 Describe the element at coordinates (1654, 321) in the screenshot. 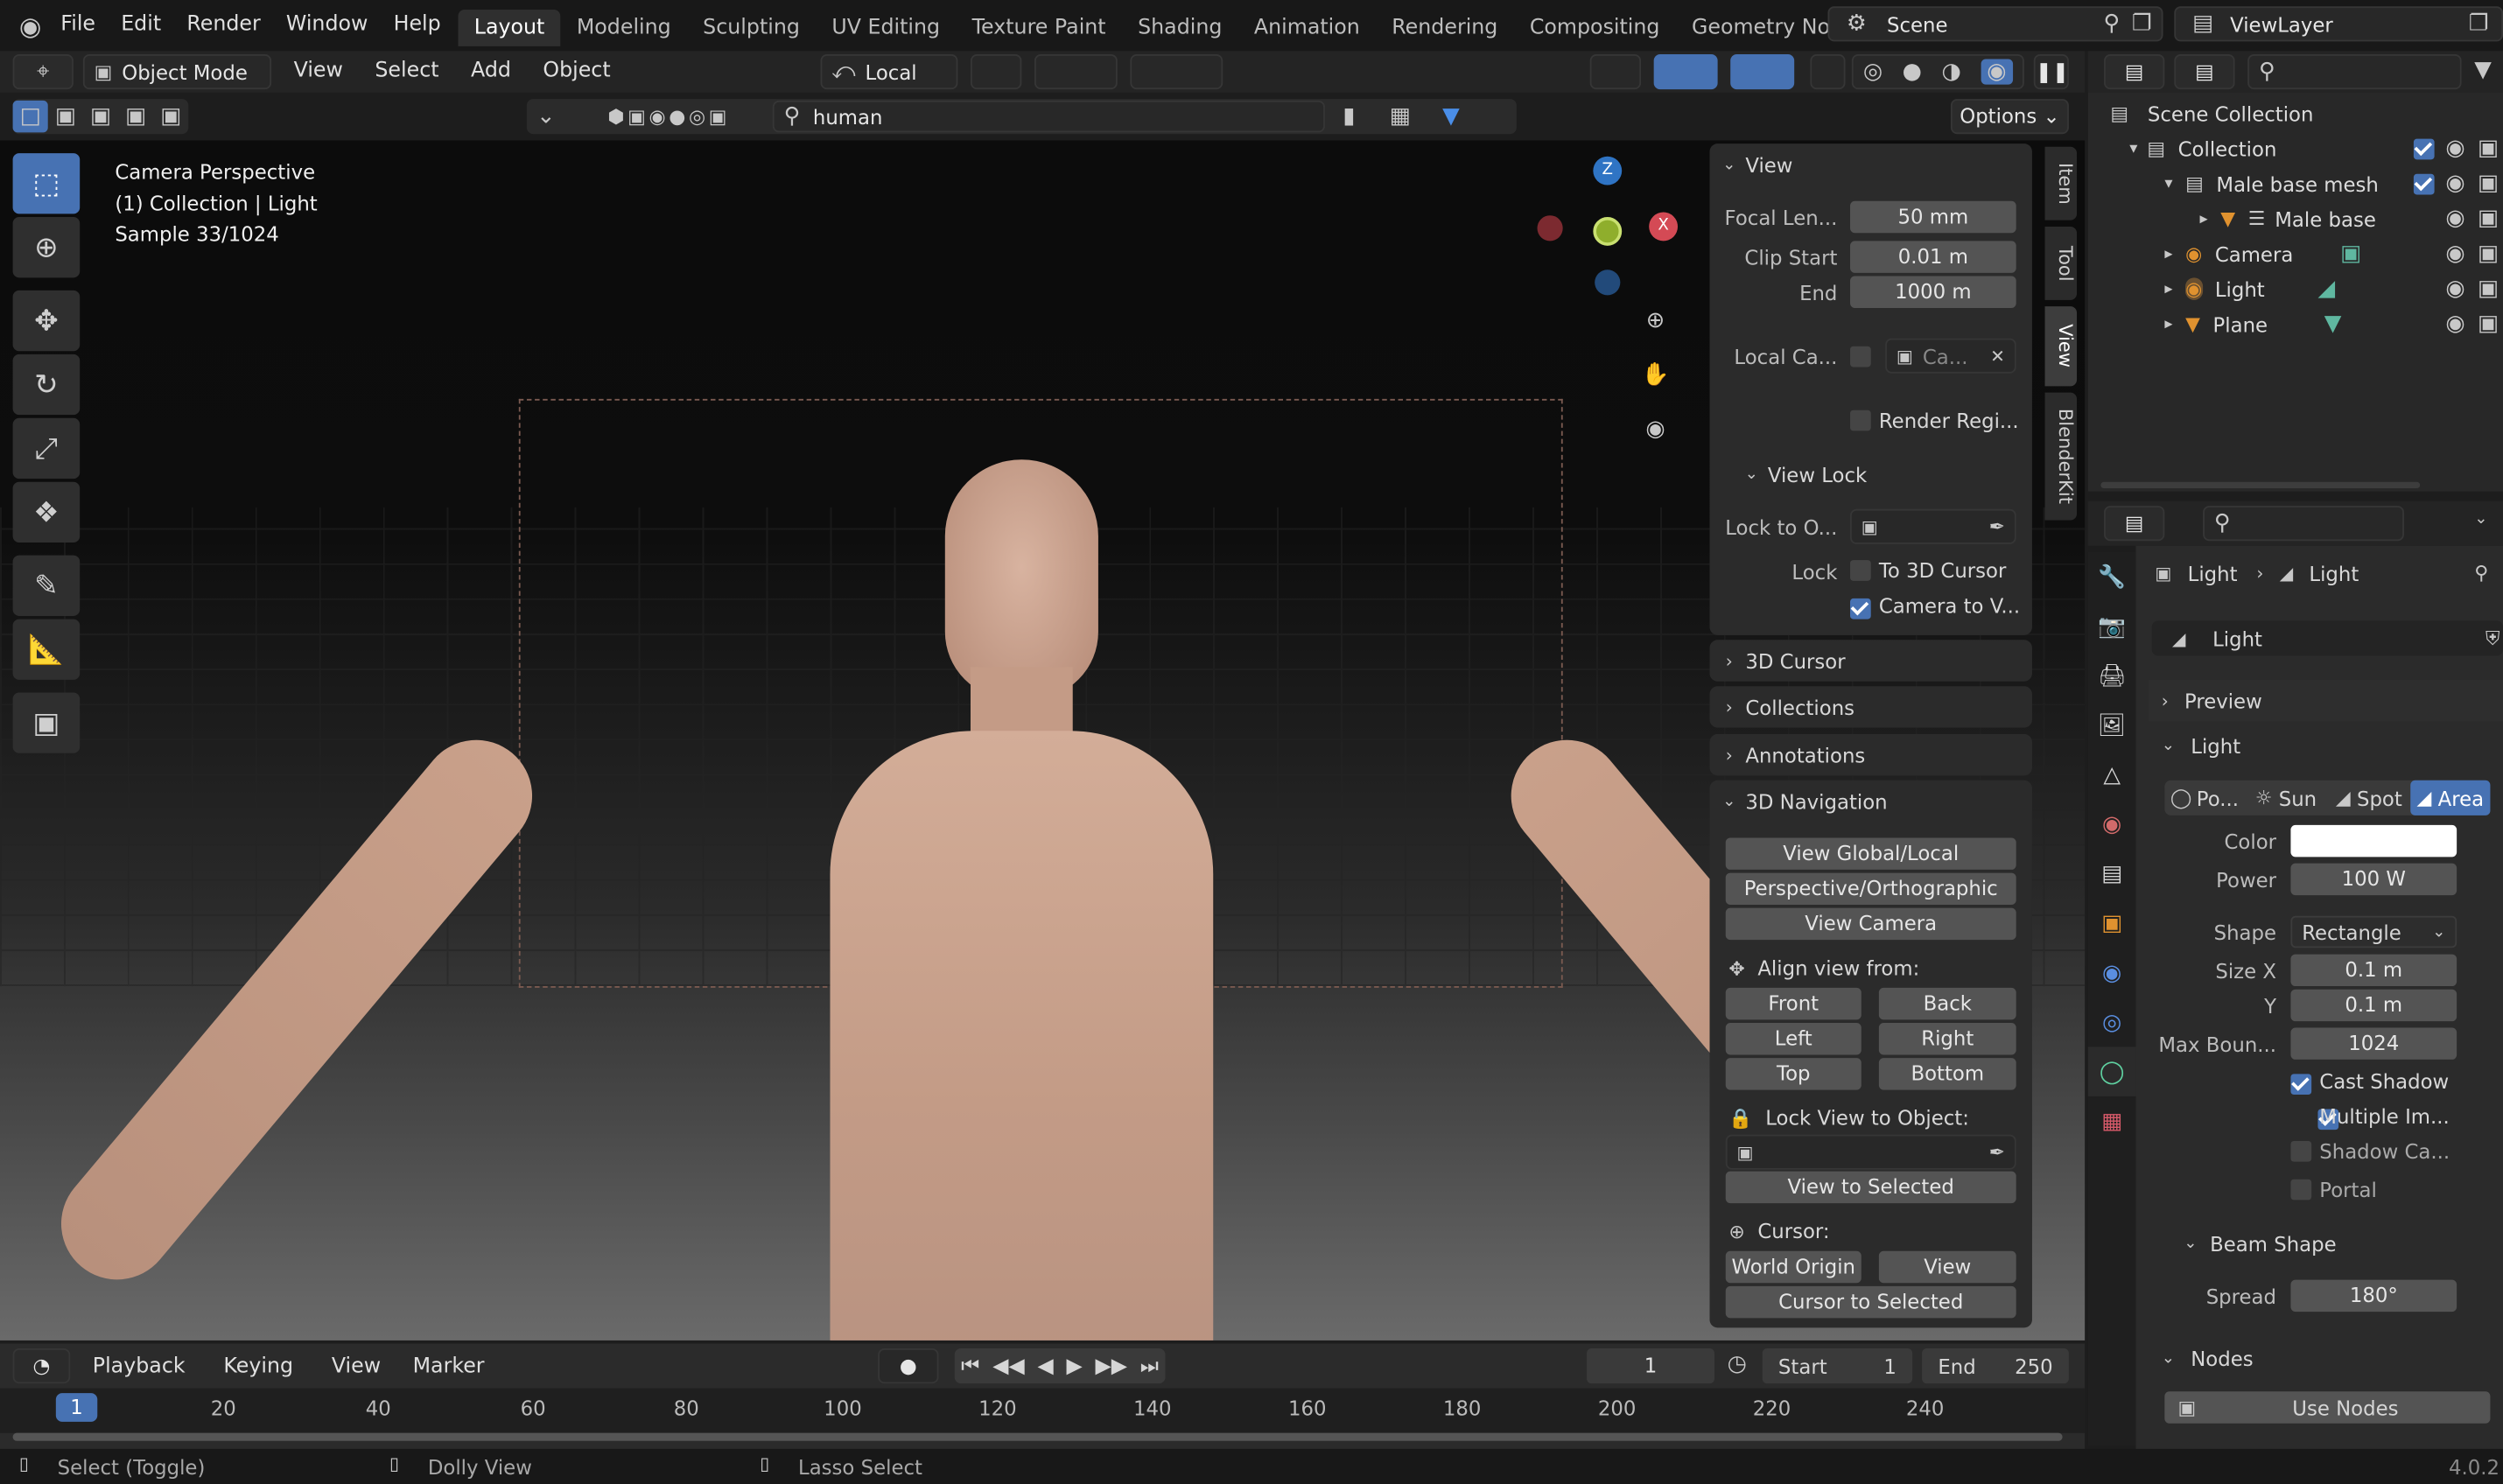

I see `zoom-icon: ⊕` at that location.